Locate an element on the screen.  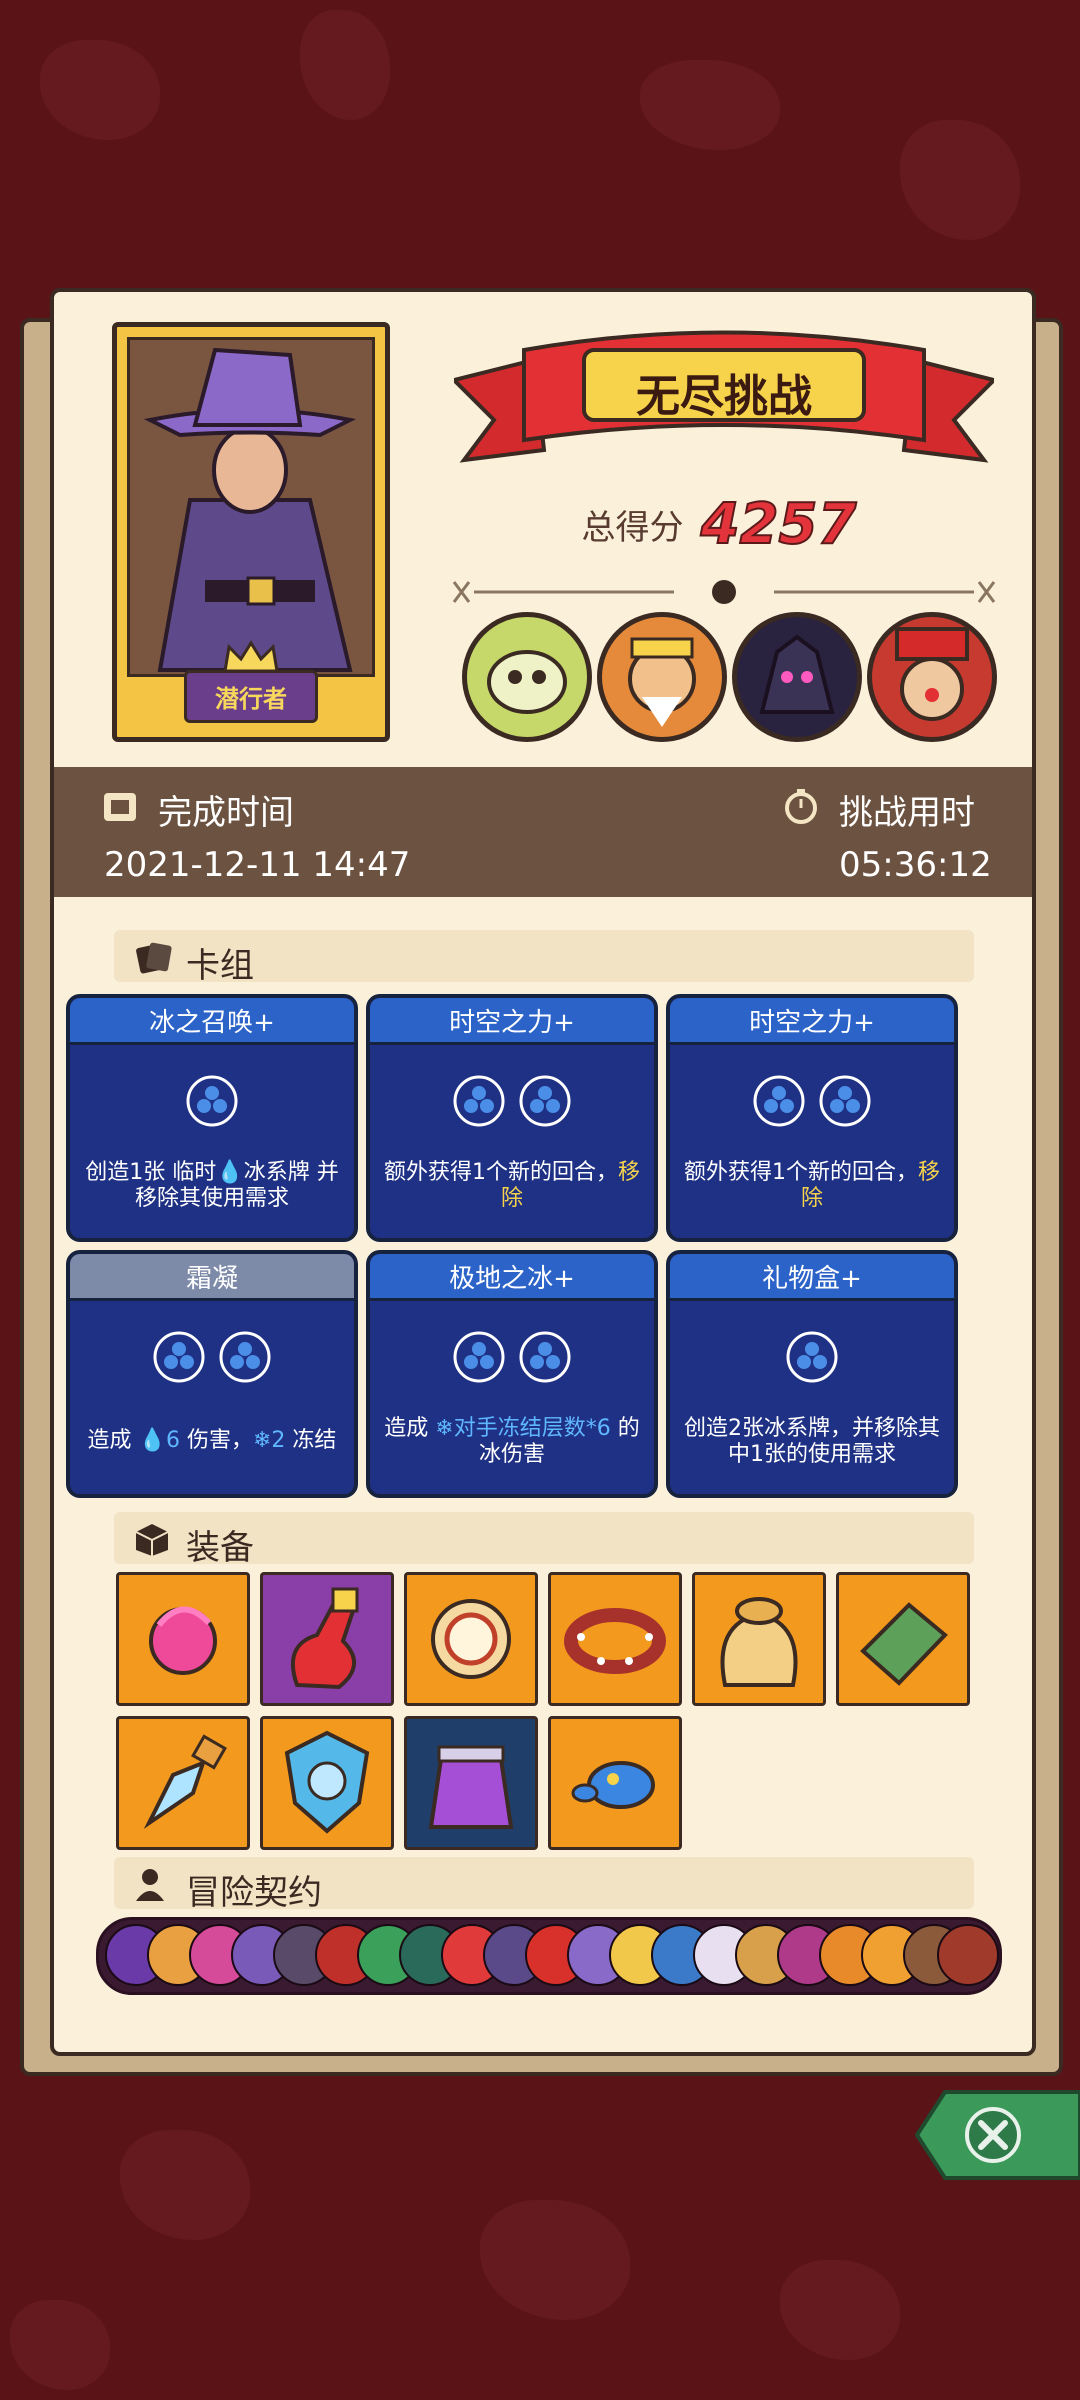
card-title: 极地之冰+ is located at coordinates (512, 1279).